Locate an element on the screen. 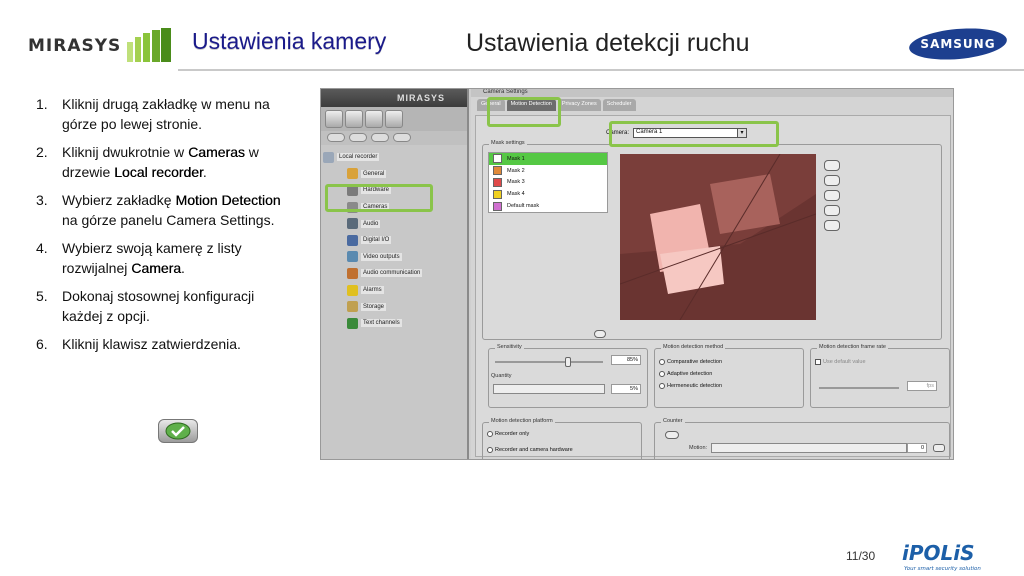 This screenshot has width=1024, height=576. svg-text: SAMSUNG is located at coordinates (957, 44).